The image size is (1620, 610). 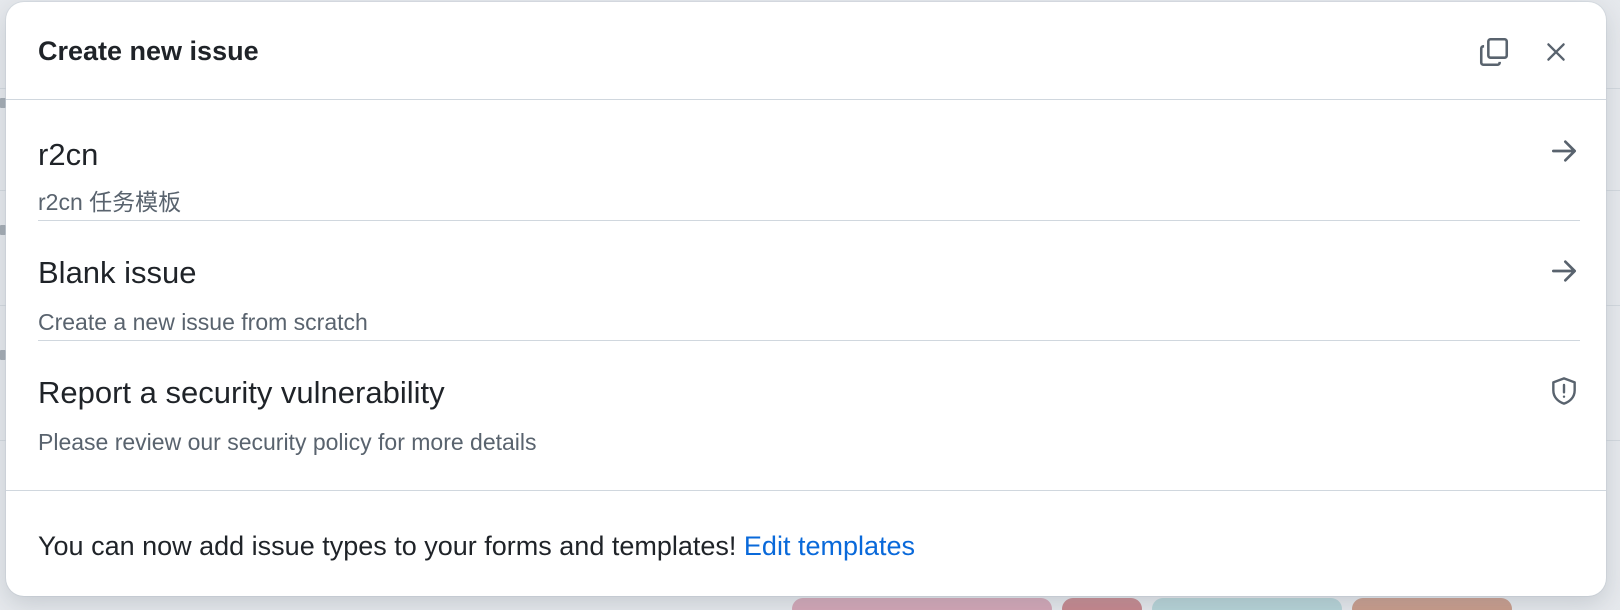 What do you see at coordinates (203, 322) in the screenshot?
I see `template-description: Create a new issue from scratch` at bounding box center [203, 322].